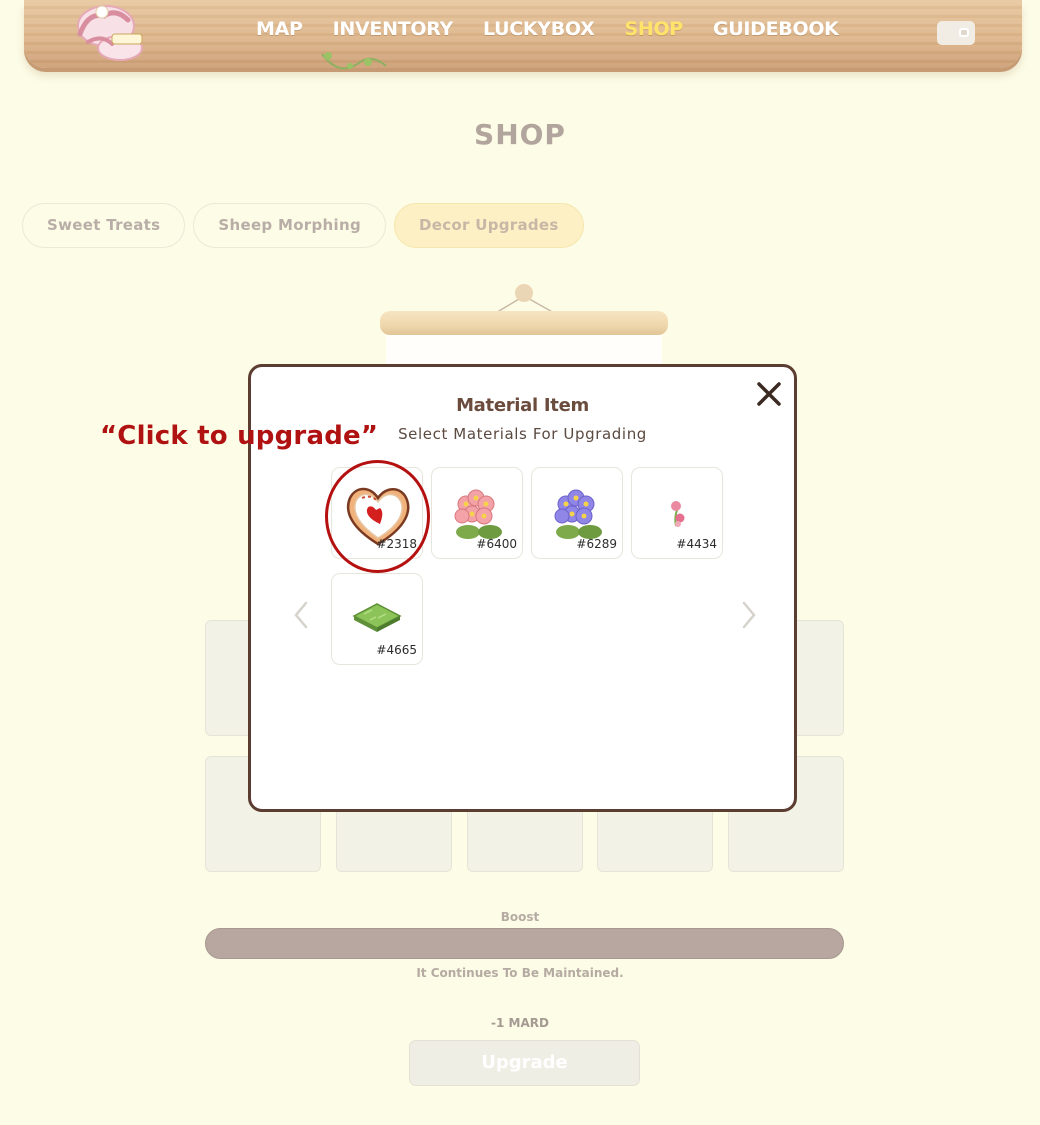 This screenshot has width=1040, height=1125. Describe the element at coordinates (539, 29) in the screenshot. I see `nav-link-luckybox: LUCKYBOX` at that location.